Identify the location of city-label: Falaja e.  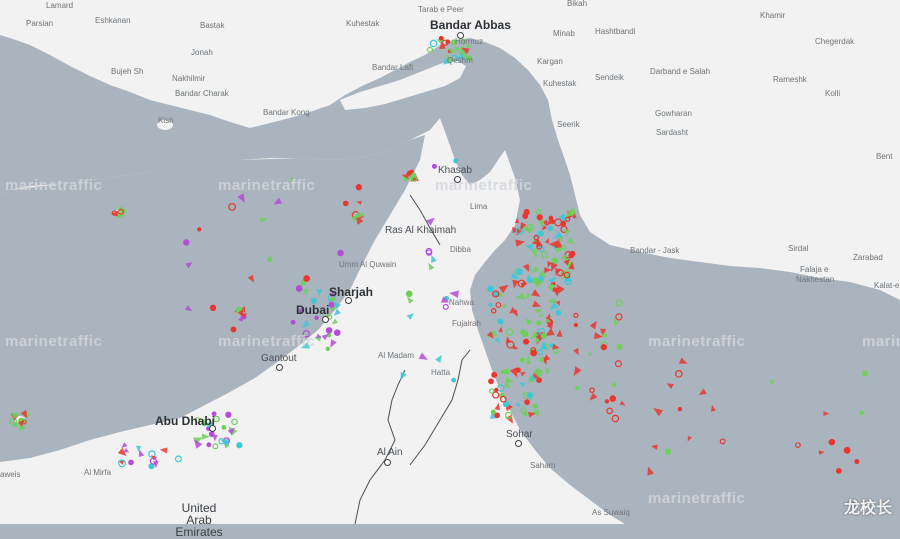
(814, 269).